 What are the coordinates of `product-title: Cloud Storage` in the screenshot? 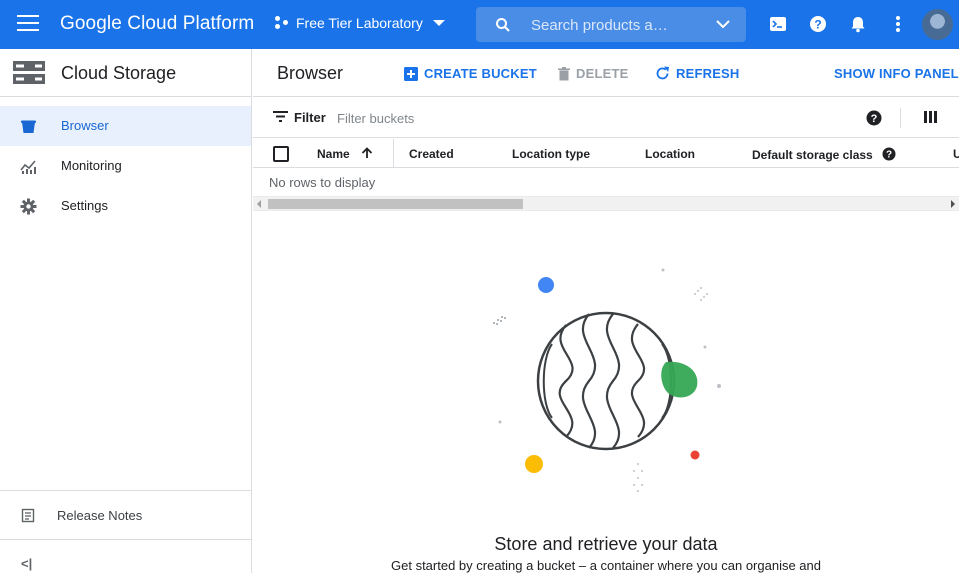 It's located at (119, 73).